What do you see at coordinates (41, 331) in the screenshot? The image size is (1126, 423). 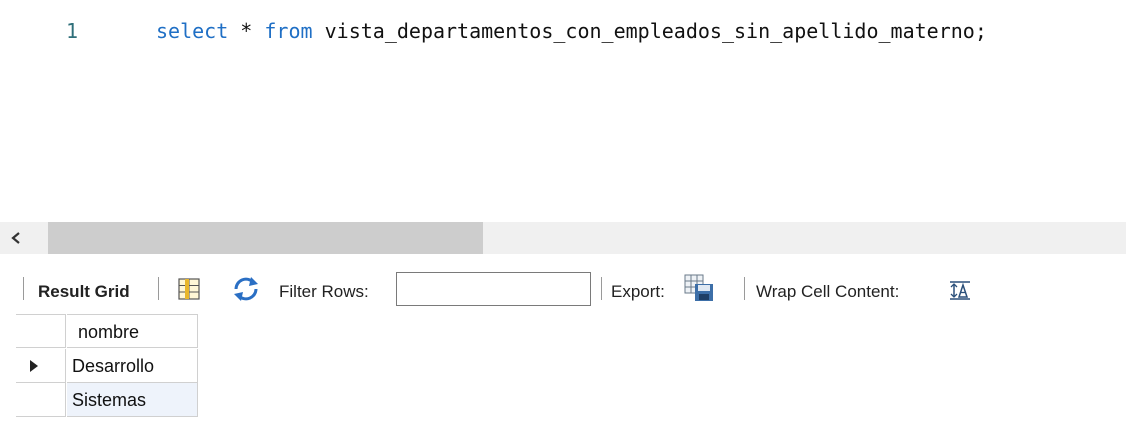 I see `header-corner` at bounding box center [41, 331].